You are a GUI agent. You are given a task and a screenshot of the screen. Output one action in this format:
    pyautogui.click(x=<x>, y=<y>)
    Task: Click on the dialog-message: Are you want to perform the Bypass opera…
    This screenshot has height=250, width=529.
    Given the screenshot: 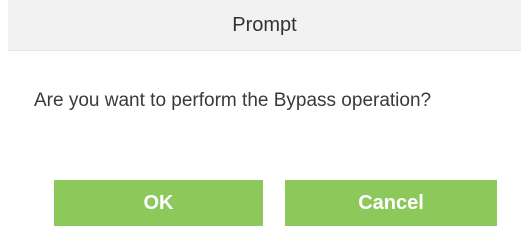 What is the action you would take?
    pyautogui.click(x=233, y=100)
    